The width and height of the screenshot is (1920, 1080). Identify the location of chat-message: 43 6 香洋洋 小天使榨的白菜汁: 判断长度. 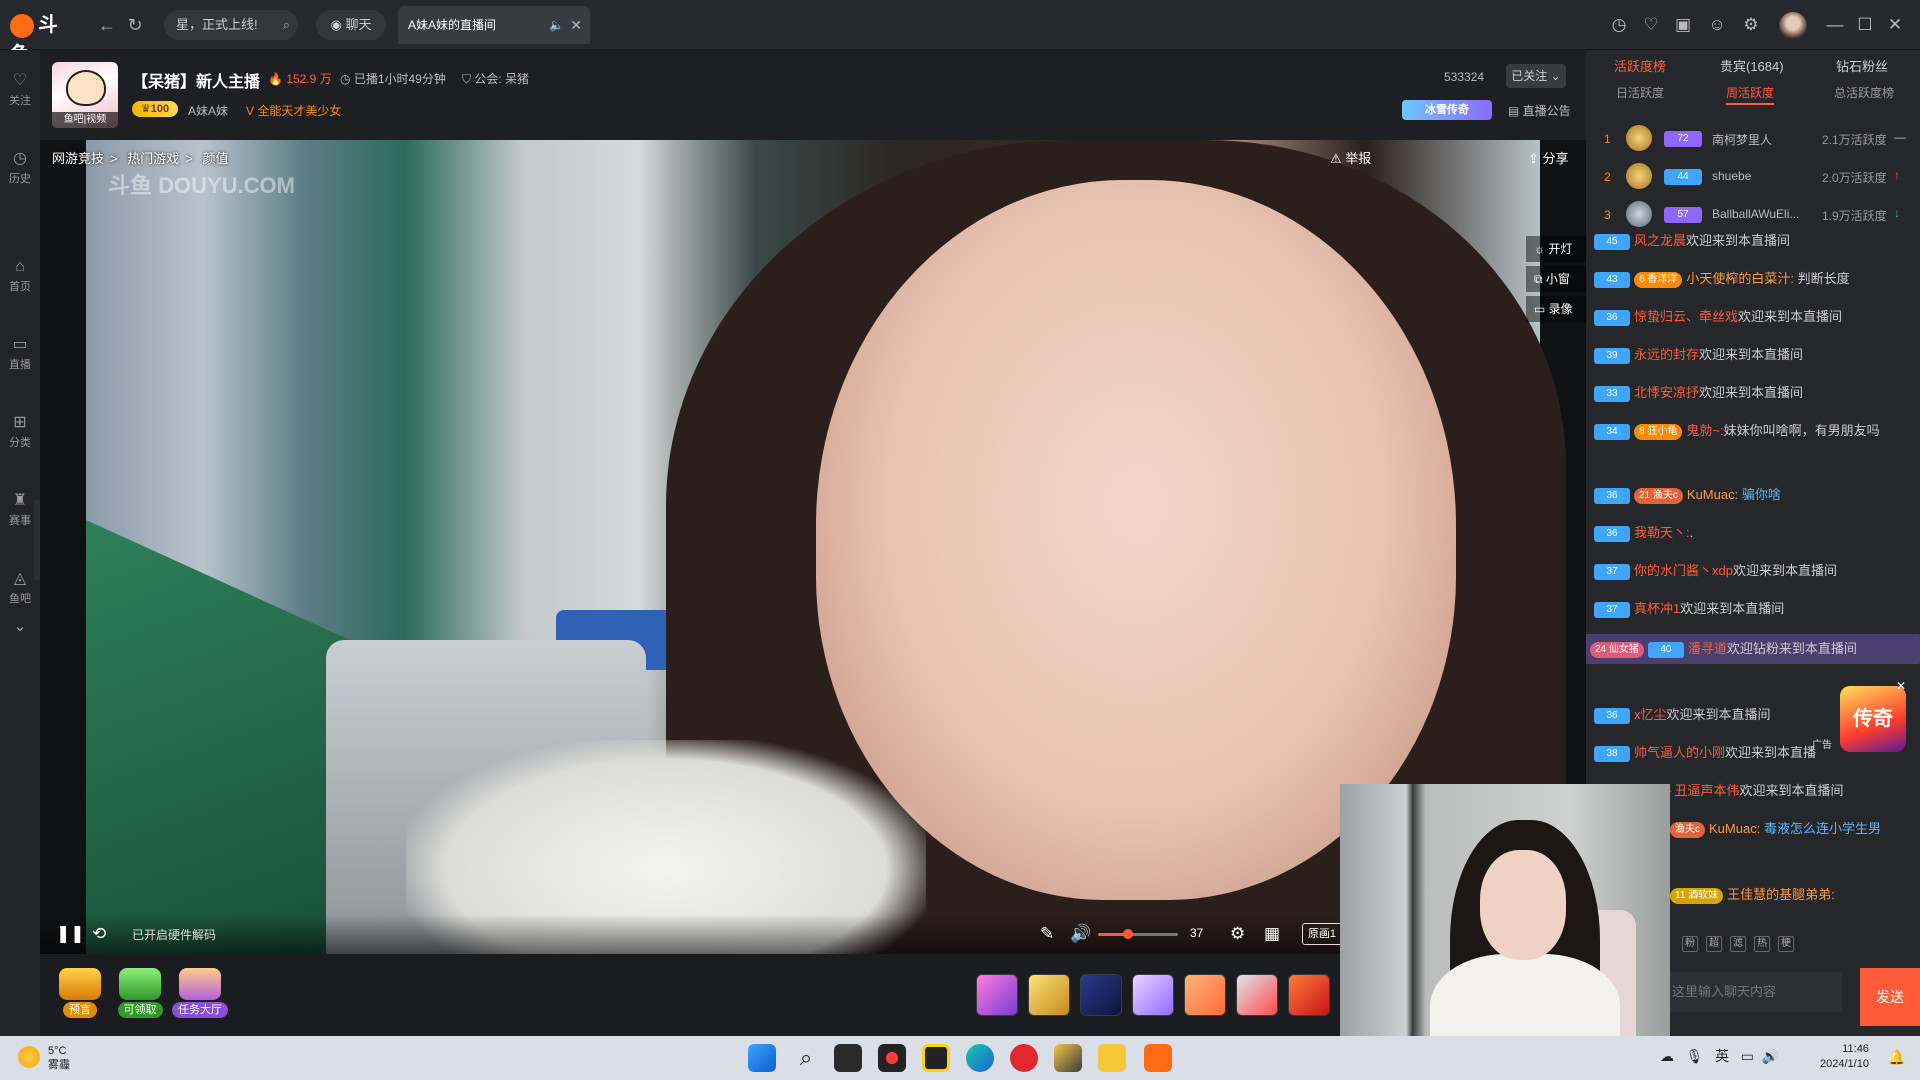
(1753, 279).